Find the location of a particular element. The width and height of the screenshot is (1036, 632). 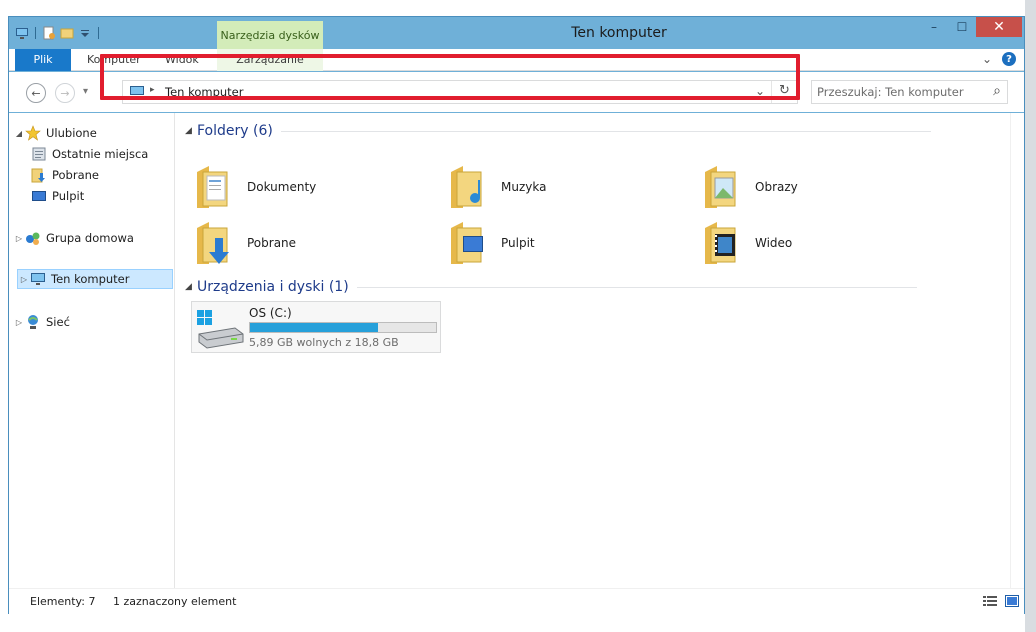

drive-tile-os-c: OS (C:) 5,89 GB wolnych z 18,8 GB is located at coordinates (316, 327).